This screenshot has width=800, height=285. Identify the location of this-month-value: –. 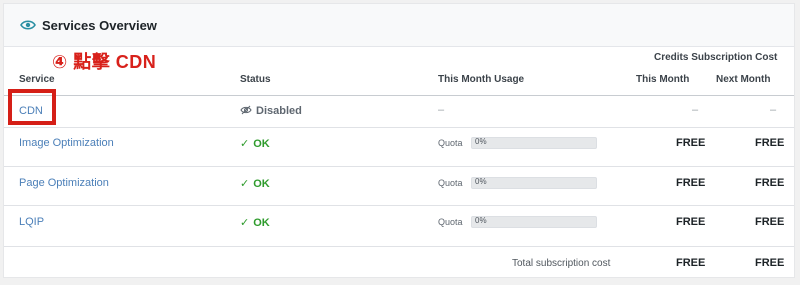
(695, 110).